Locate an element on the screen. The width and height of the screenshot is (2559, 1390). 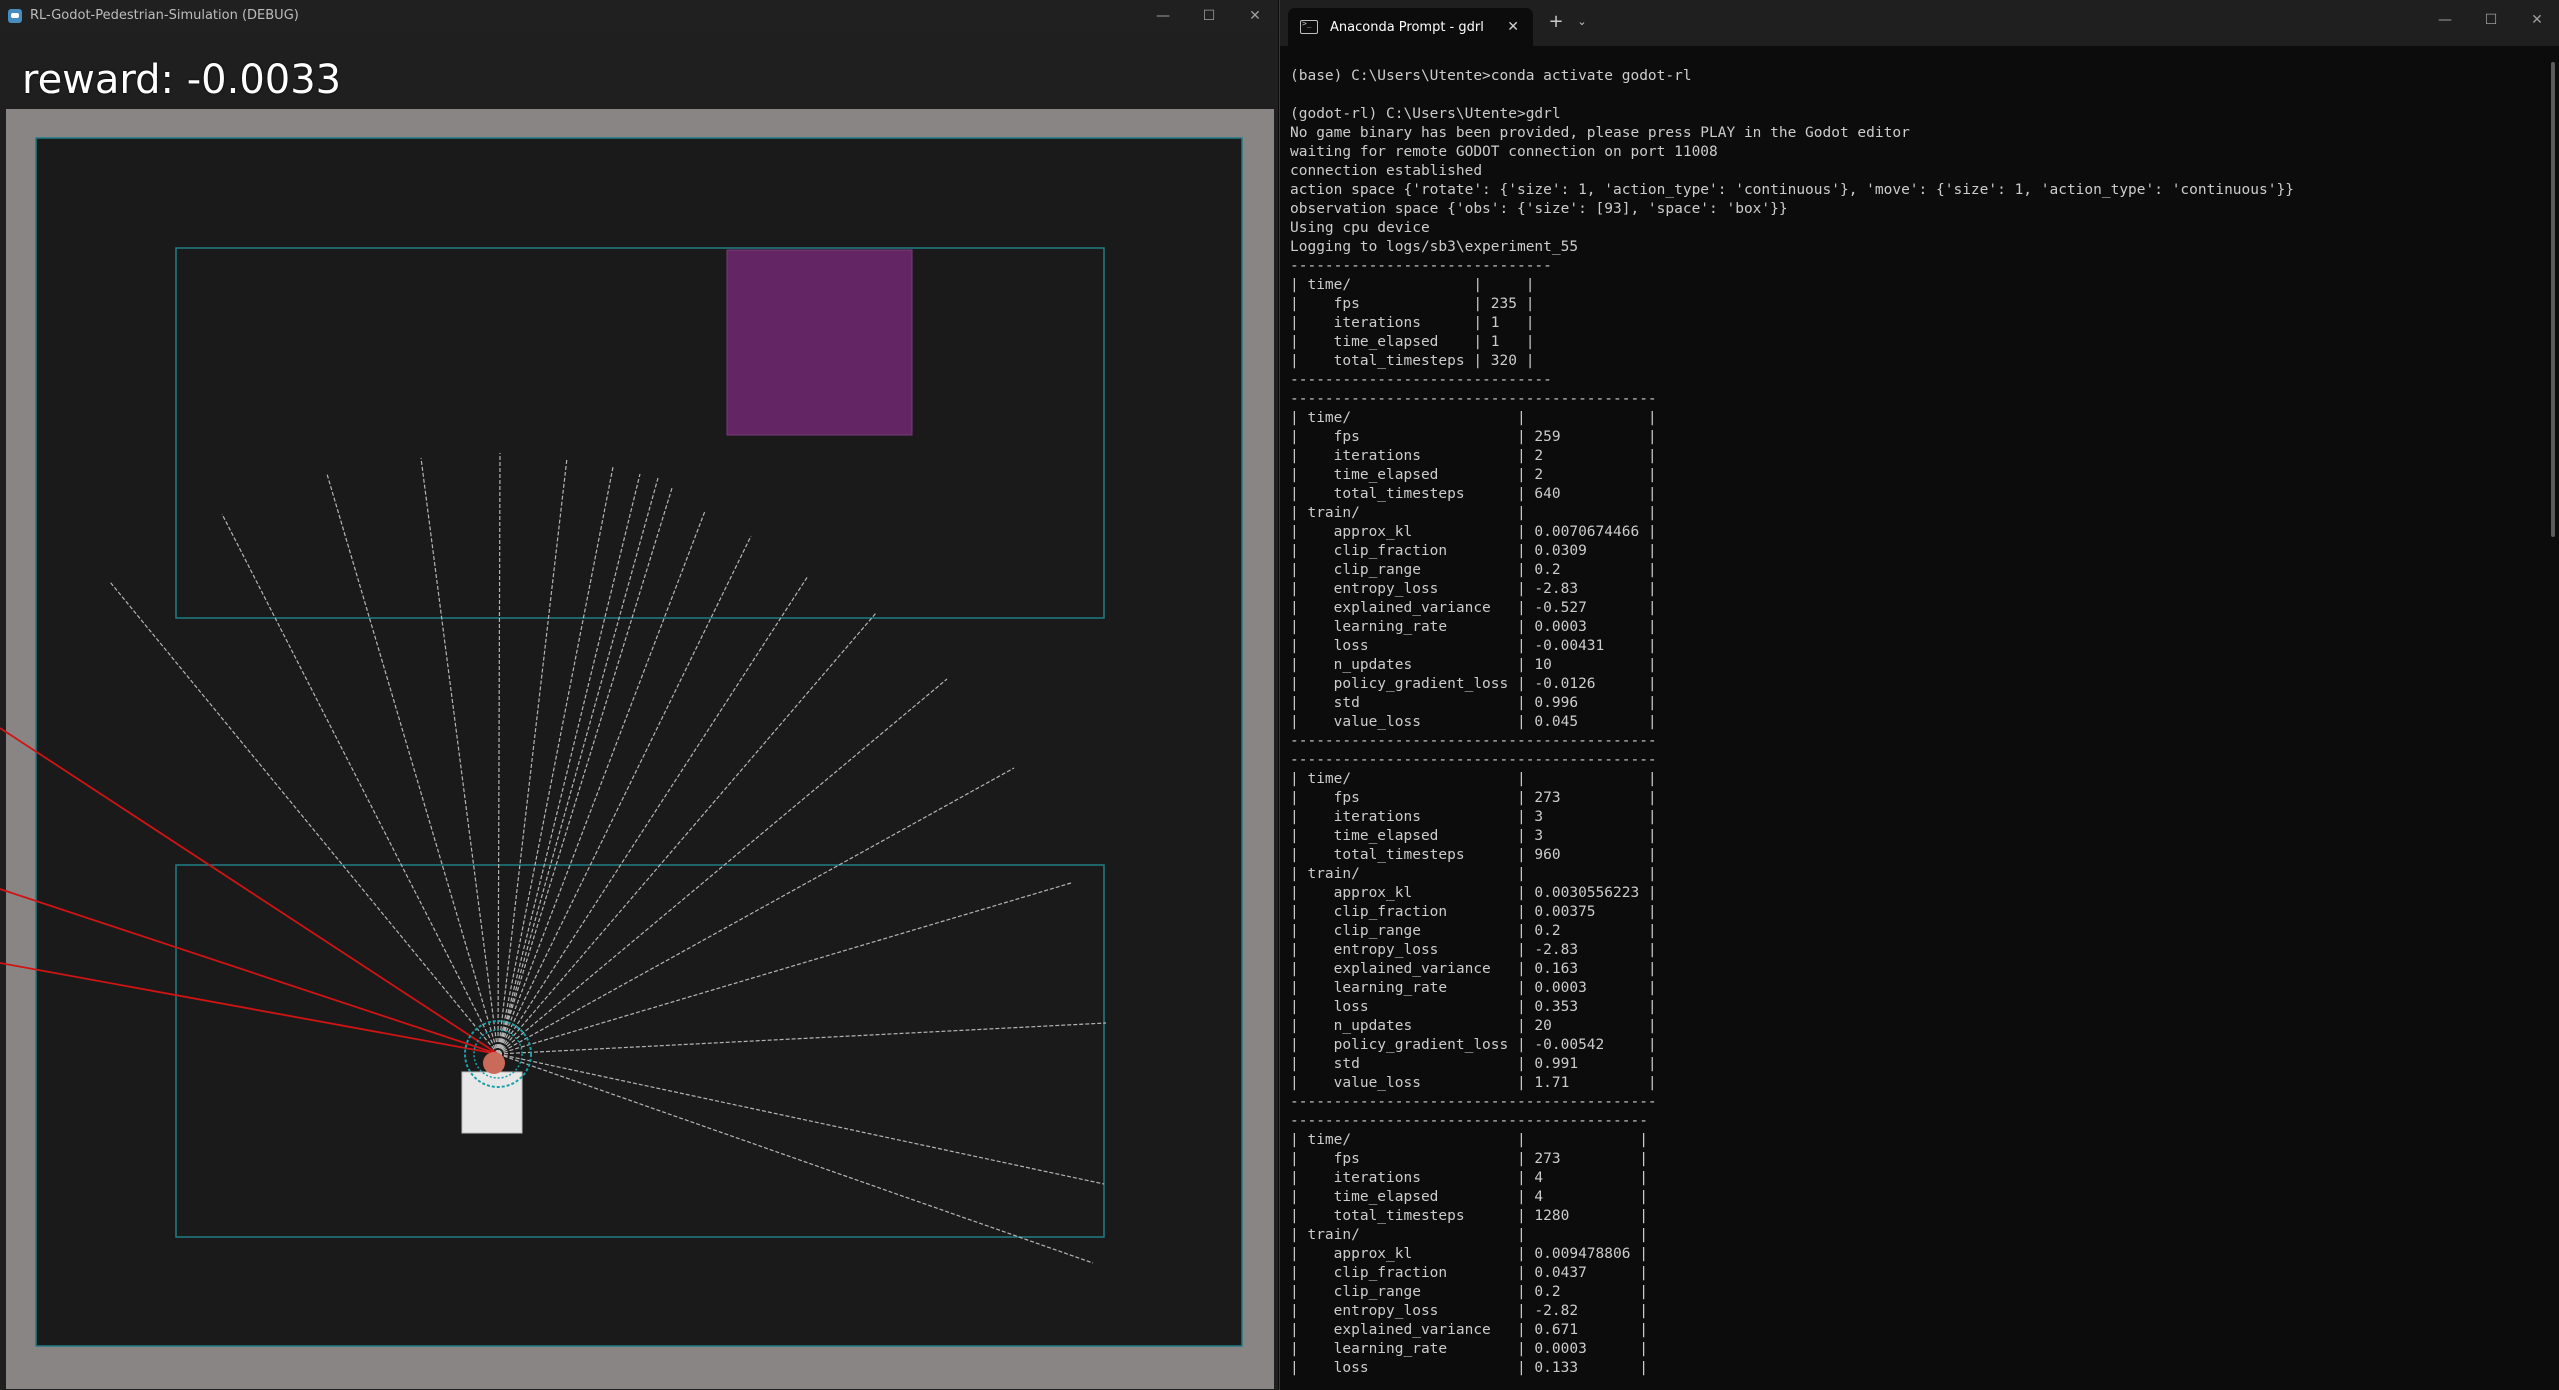
terminal-line: | policy_gradient_loss | -0.00542 | is located at coordinates (1473, 1045).